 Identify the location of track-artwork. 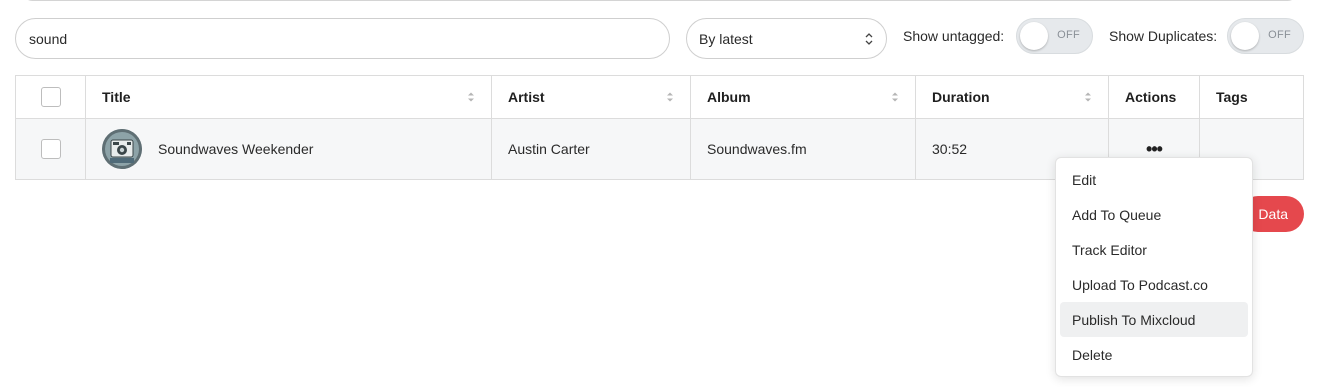
(122, 149).